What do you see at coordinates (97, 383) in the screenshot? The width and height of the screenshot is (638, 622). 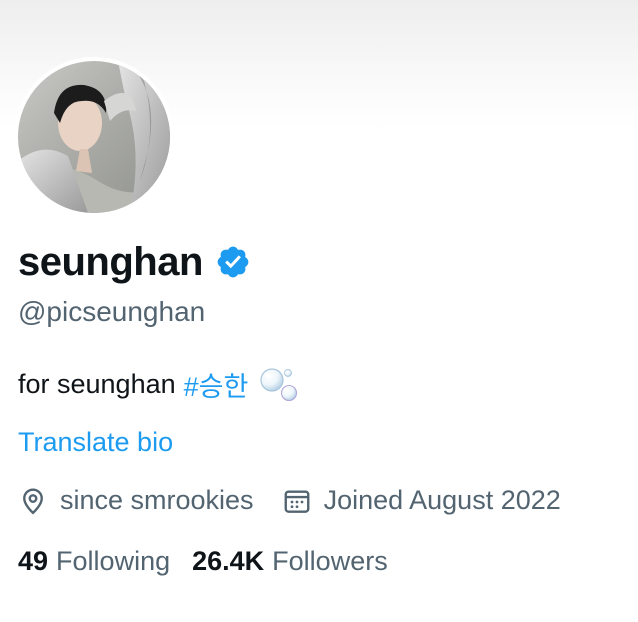 I see `bio-text: for seunghan` at bounding box center [97, 383].